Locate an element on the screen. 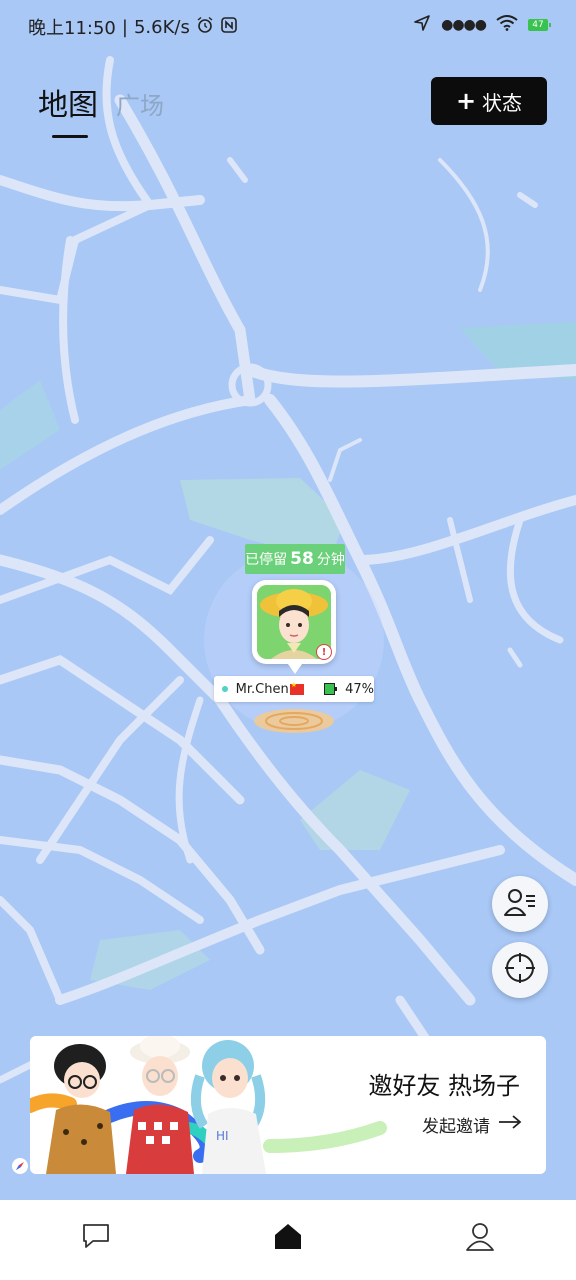 The height and width of the screenshot is (1280, 576). battery-level-icon is located at coordinates (330, 689).